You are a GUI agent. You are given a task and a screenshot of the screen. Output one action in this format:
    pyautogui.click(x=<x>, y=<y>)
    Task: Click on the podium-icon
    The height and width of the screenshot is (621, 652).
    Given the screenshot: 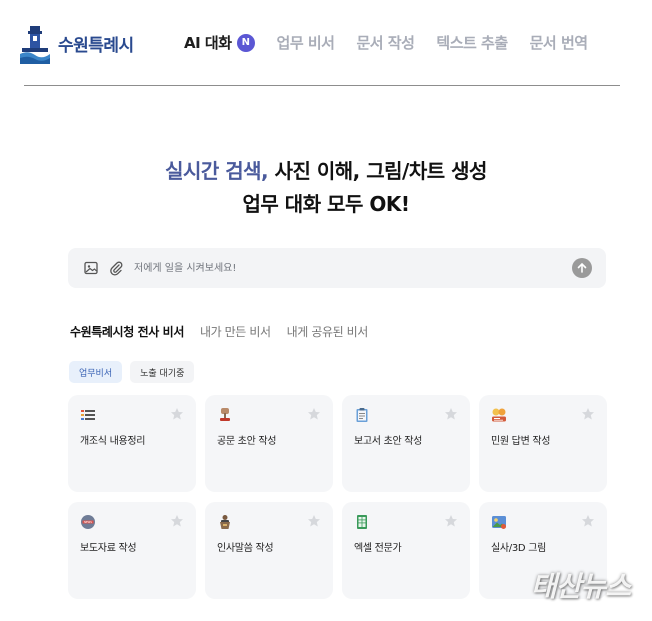 What is the action you would take?
    pyautogui.click(x=225, y=522)
    